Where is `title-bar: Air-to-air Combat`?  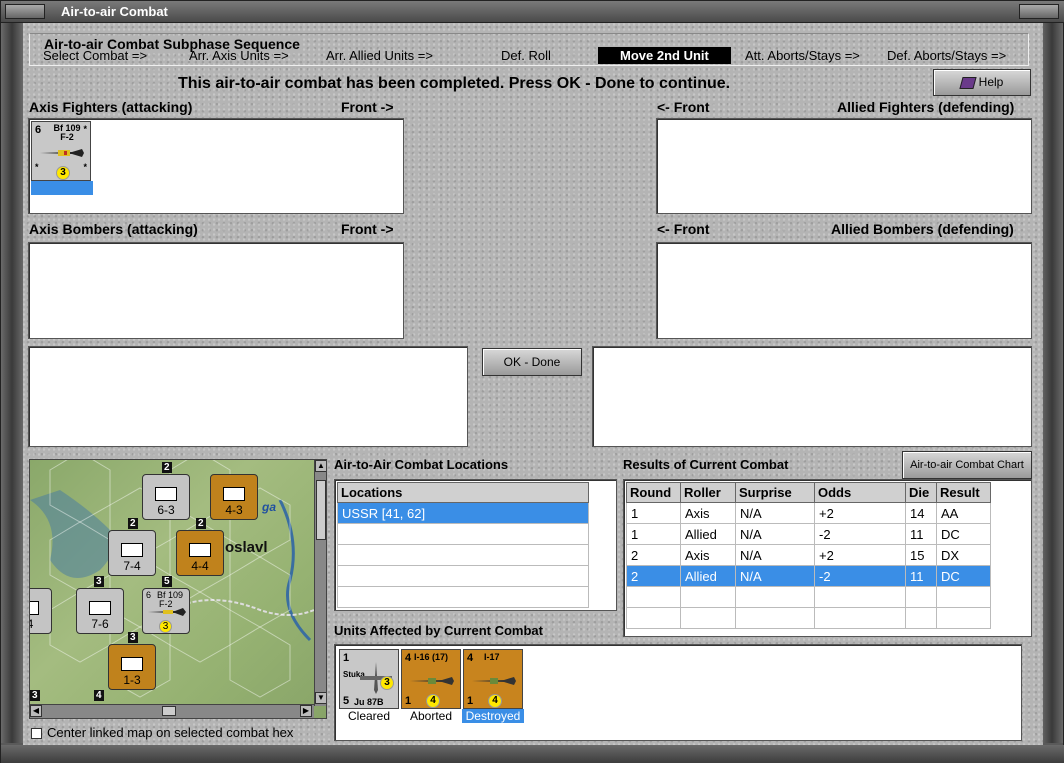 title-bar: Air-to-air Combat is located at coordinates (532, 12).